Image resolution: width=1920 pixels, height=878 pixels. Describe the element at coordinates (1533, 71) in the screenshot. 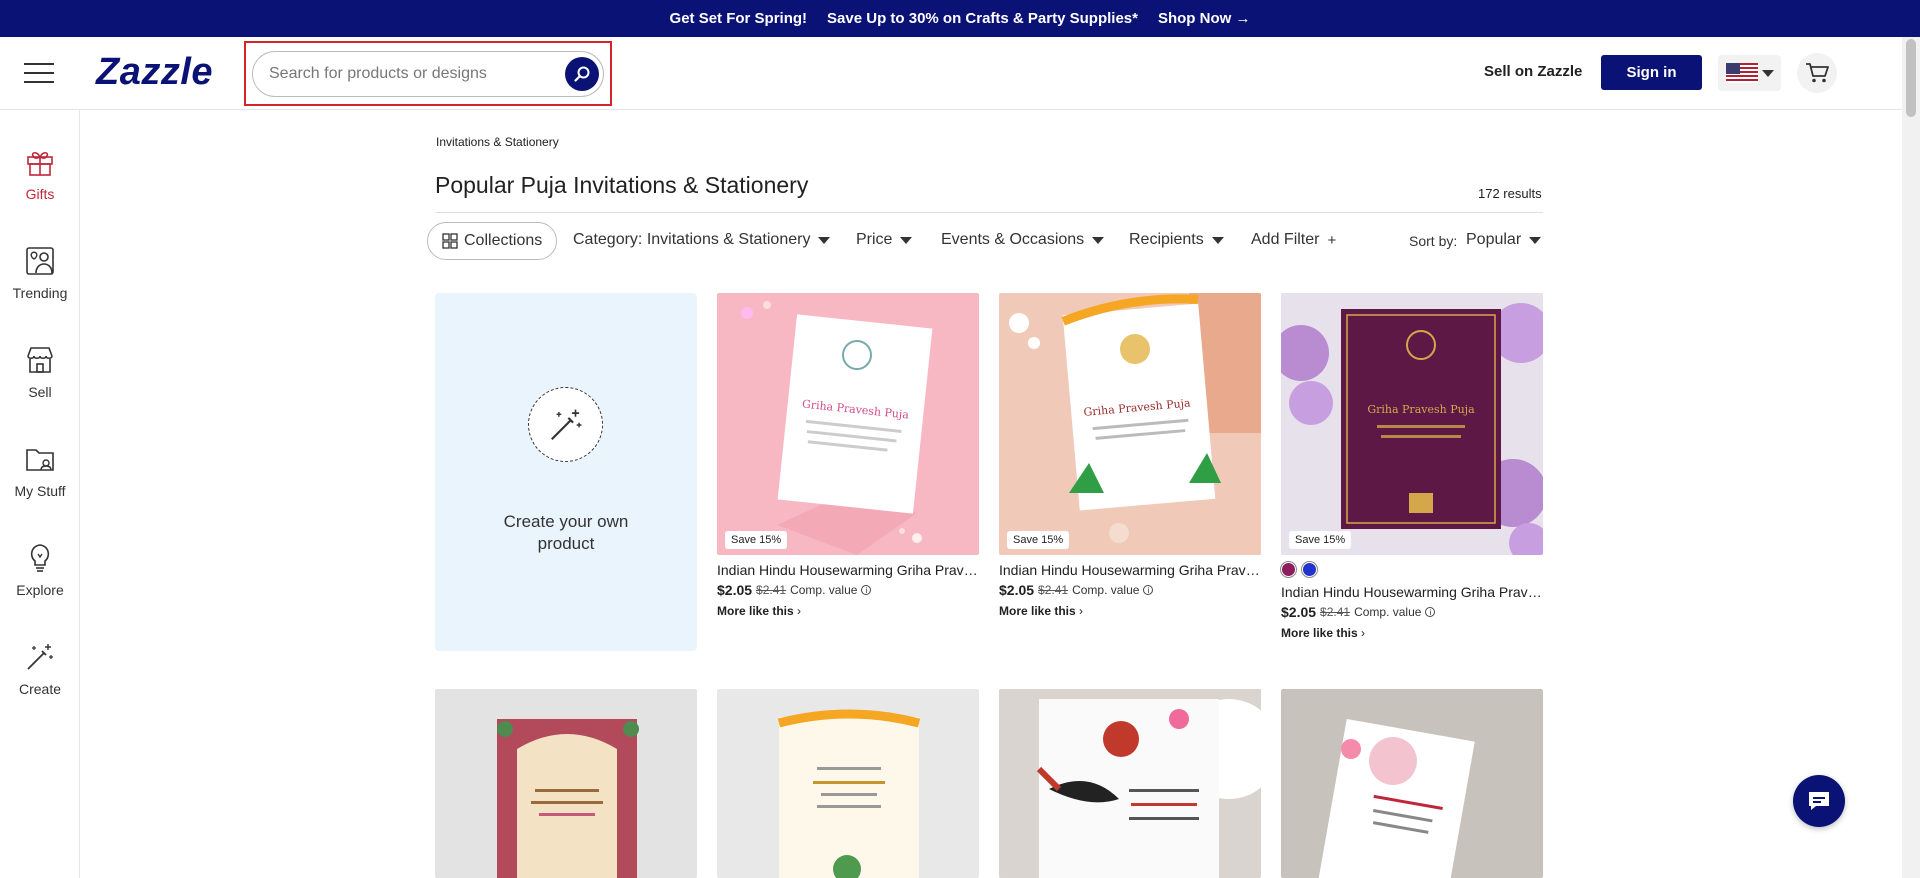

I see `sell-on-zazzle-link: Sell on Zazzle` at that location.